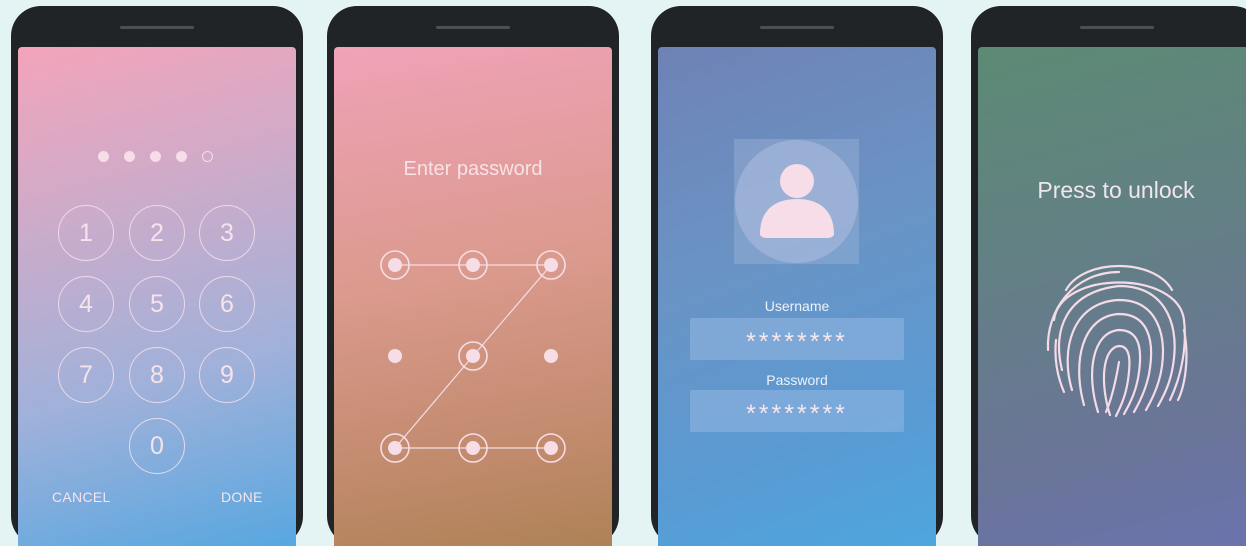 The height and width of the screenshot is (546, 1246). What do you see at coordinates (797, 306) in the screenshot?
I see `username-label: Username` at bounding box center [797, 306].